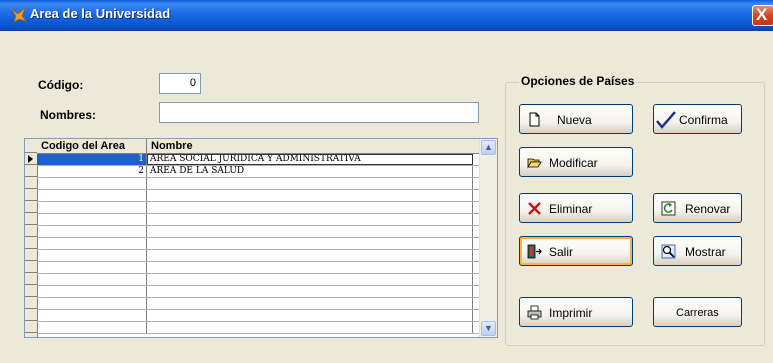 This screenshot has width=773, height=363. What do you see at coordinates (92, 159) in the screenshot?
I see `cell-codigo: 1` at bounding box center [92, 159].